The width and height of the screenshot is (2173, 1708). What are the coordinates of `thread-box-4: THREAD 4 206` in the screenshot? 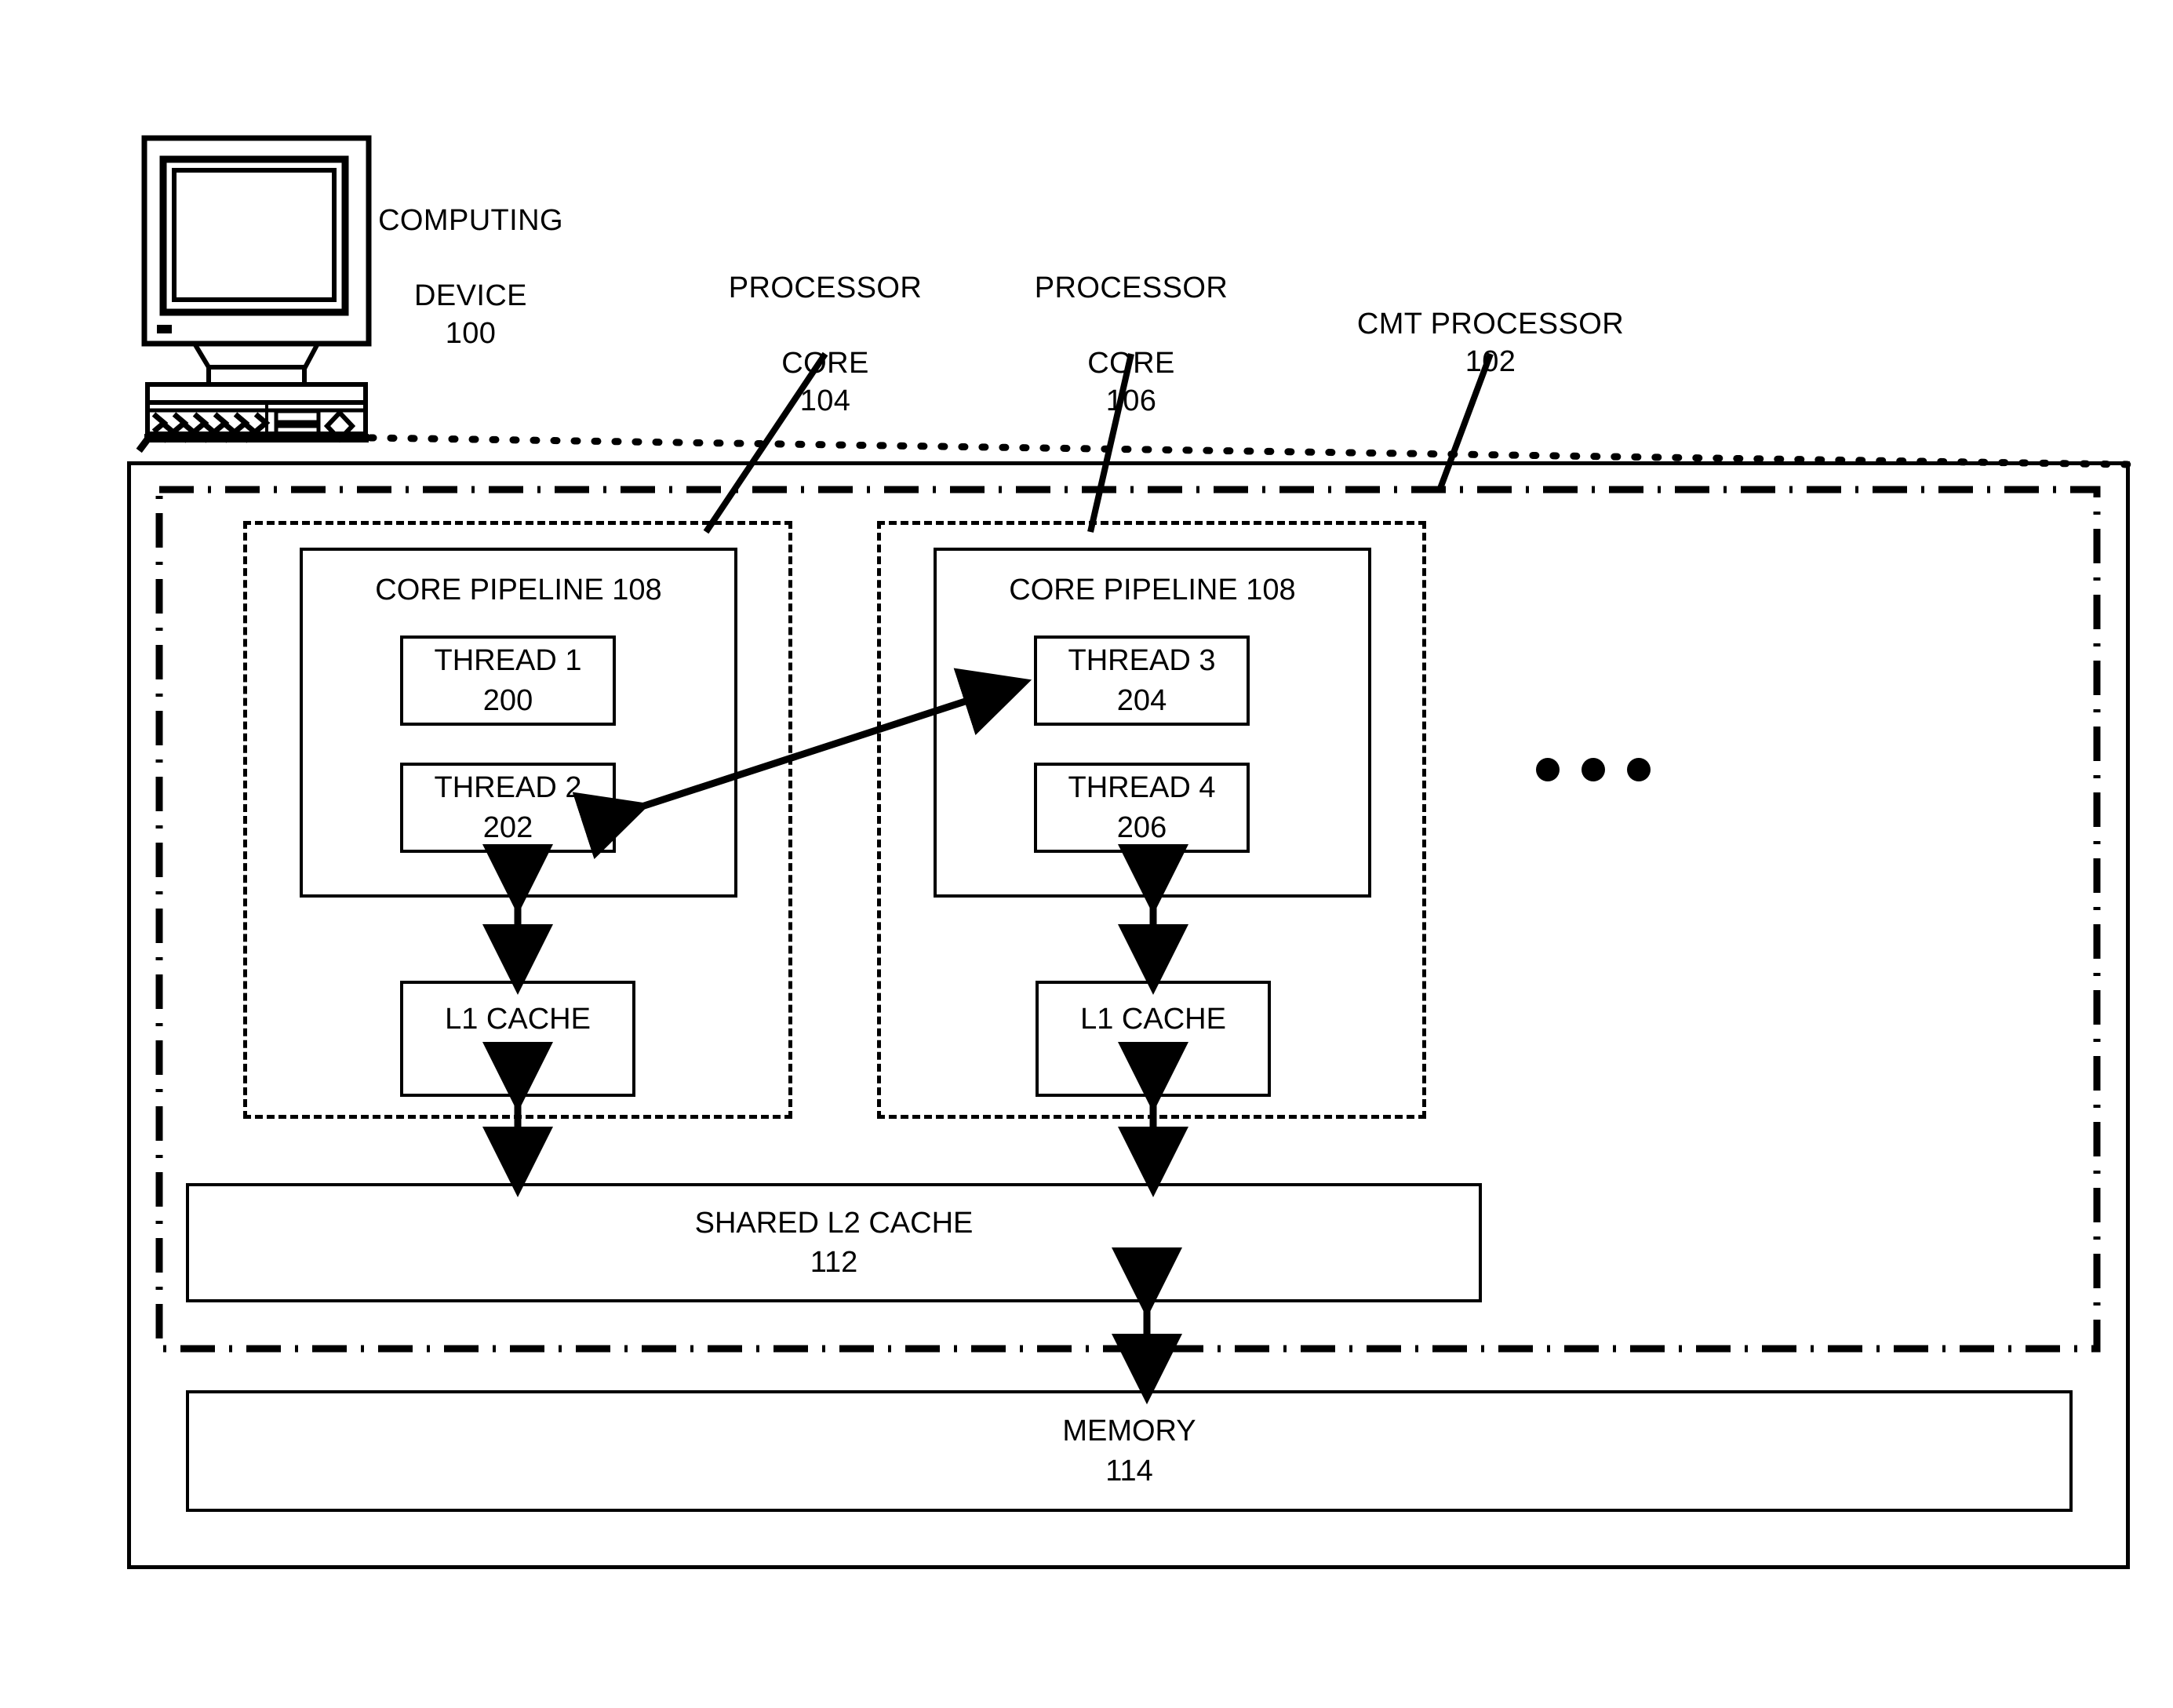 It's located at (1142, 808).